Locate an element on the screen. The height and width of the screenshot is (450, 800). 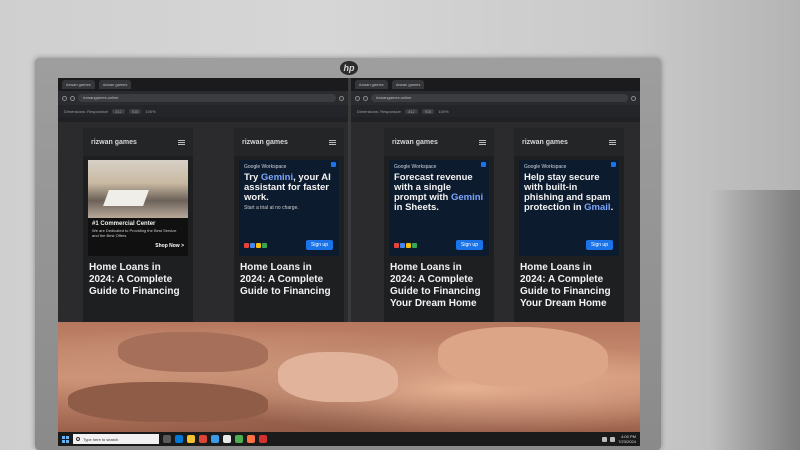
taskbar-apps is located at coordinates (215, 439).